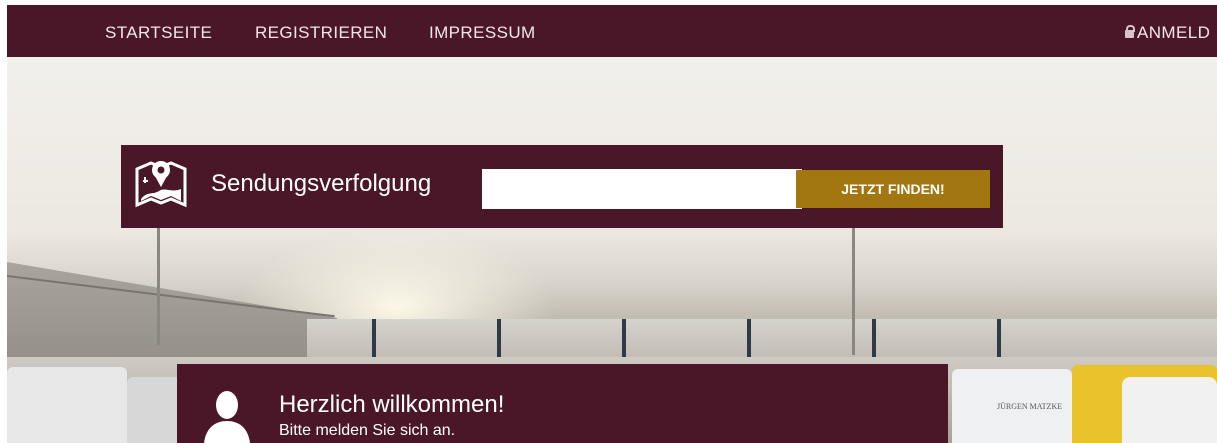 The image size is (1217, 443). Describe the element at coordinates (1169, 410) in the screenshot. I see `truck-cab` at that location.